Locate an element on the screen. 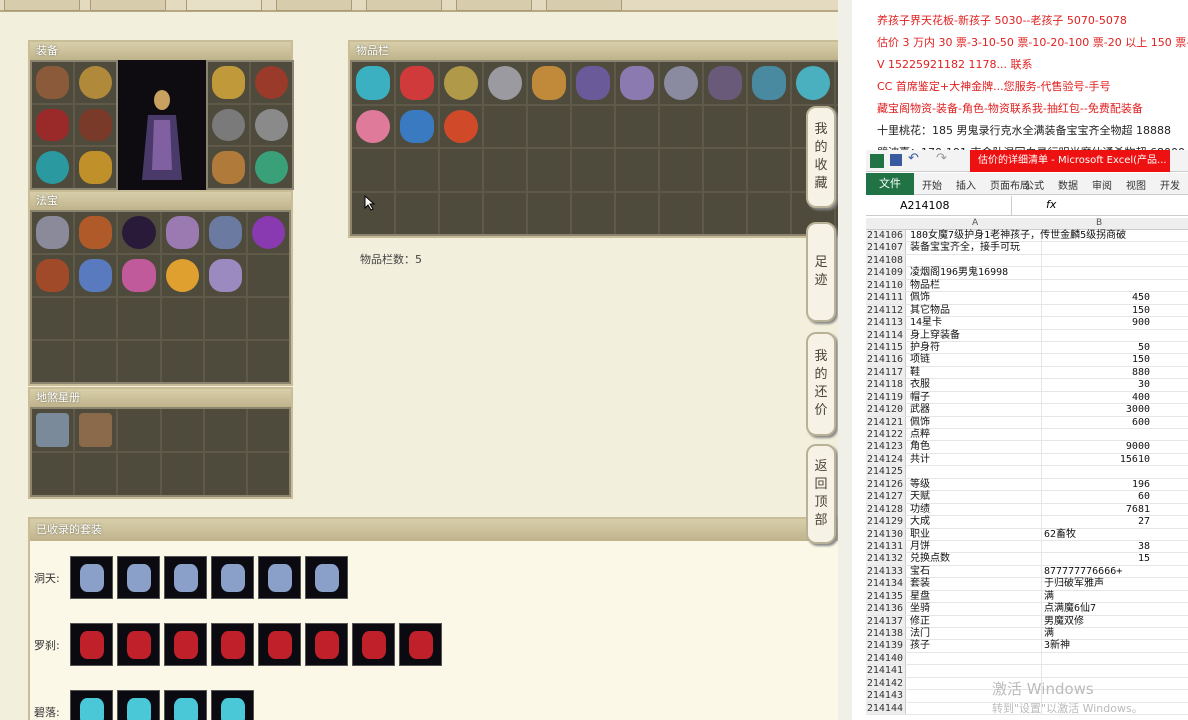  ribbon-tab: 审阅 is located at coordinates (1102, 184).